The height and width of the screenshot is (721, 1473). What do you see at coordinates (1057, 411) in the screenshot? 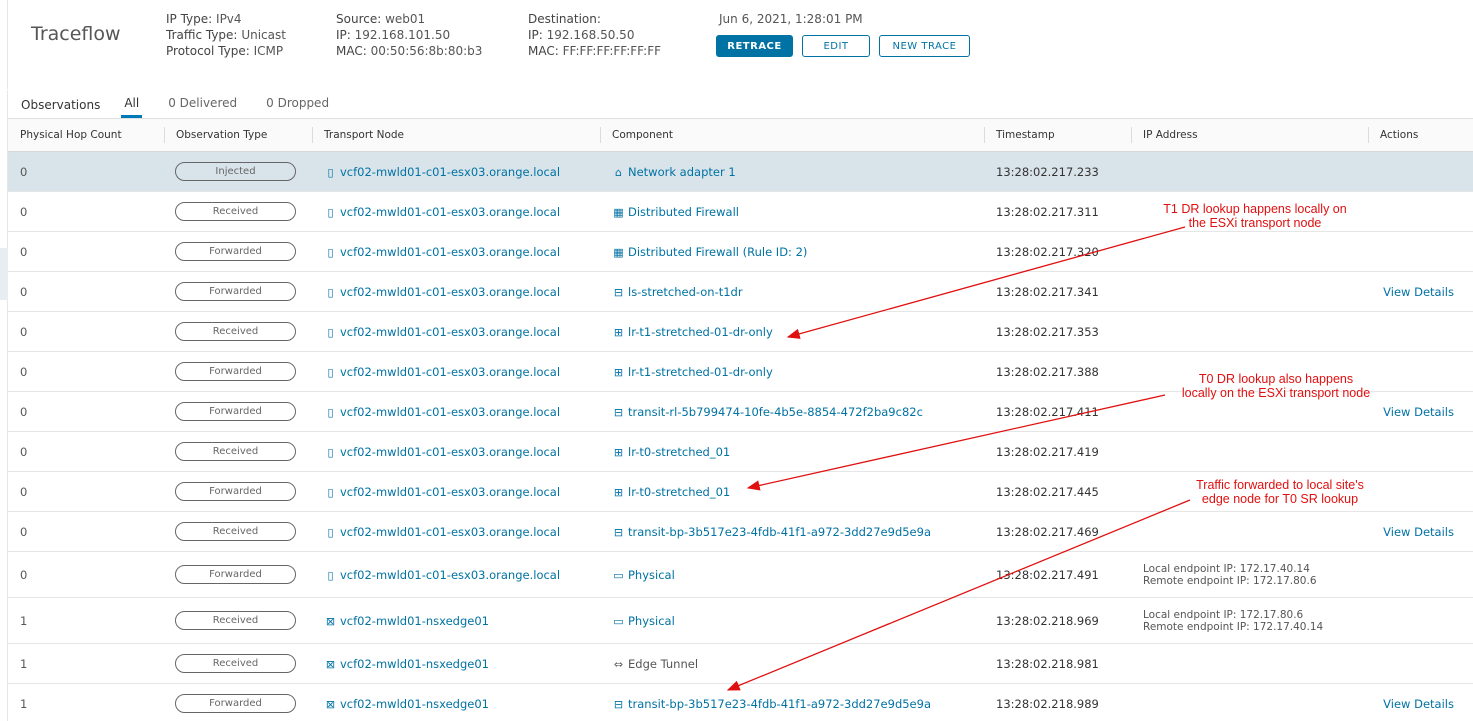
I see `timestamp: 13:28:02.217.411` at bounding box center [1057, 411].